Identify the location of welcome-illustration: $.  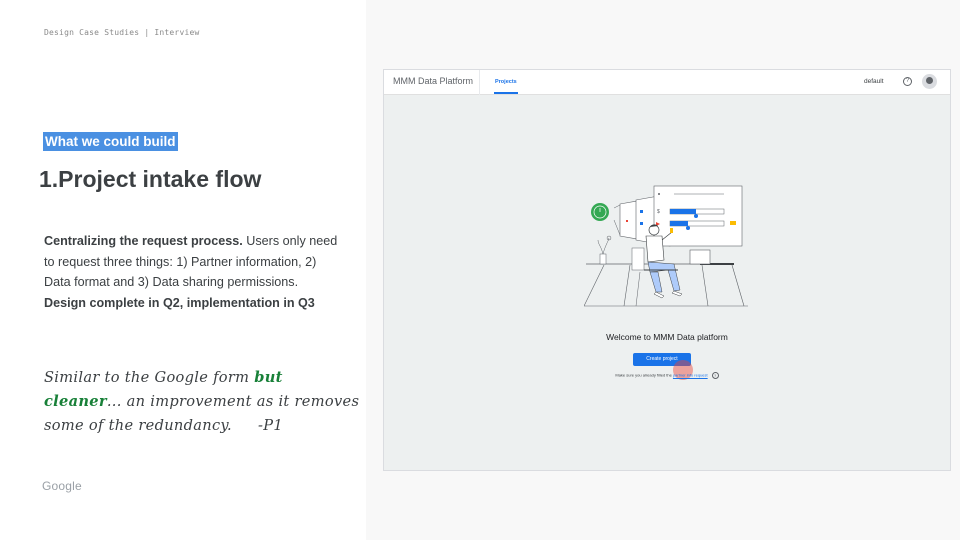
(666, 246).